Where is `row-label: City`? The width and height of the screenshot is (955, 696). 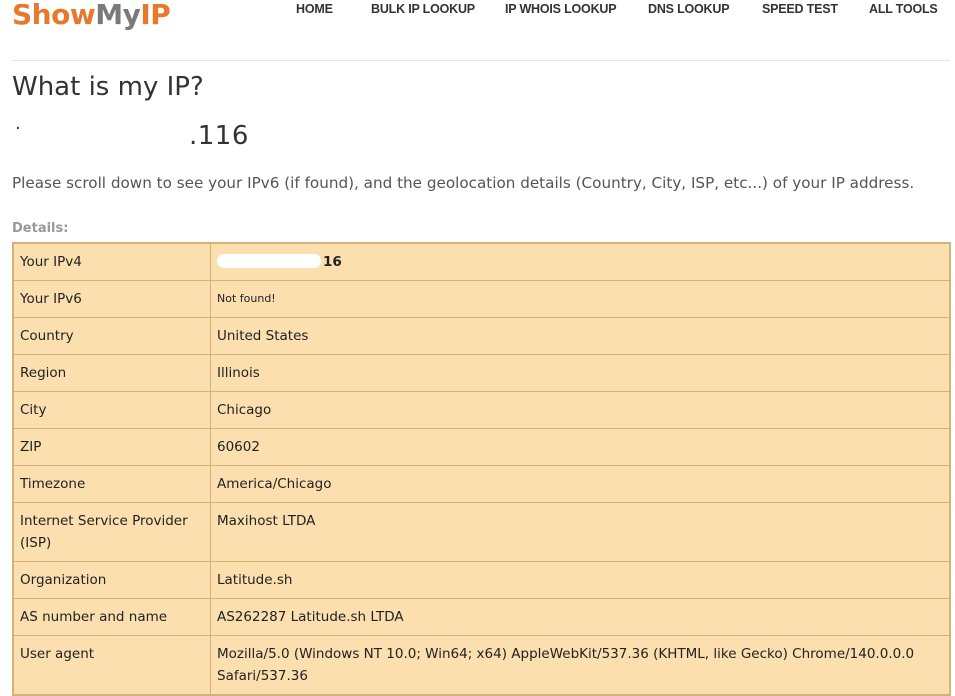
row-label: City is located at coordinates (111, 410).